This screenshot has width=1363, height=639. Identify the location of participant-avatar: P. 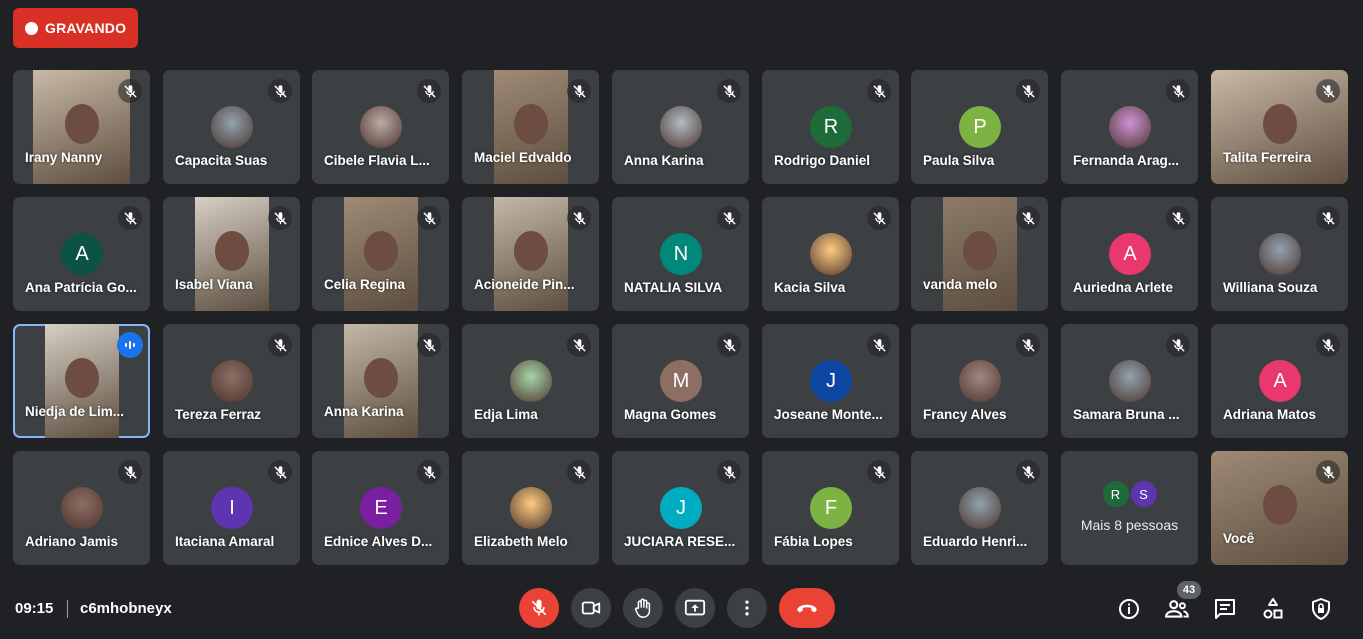
(980, 127).